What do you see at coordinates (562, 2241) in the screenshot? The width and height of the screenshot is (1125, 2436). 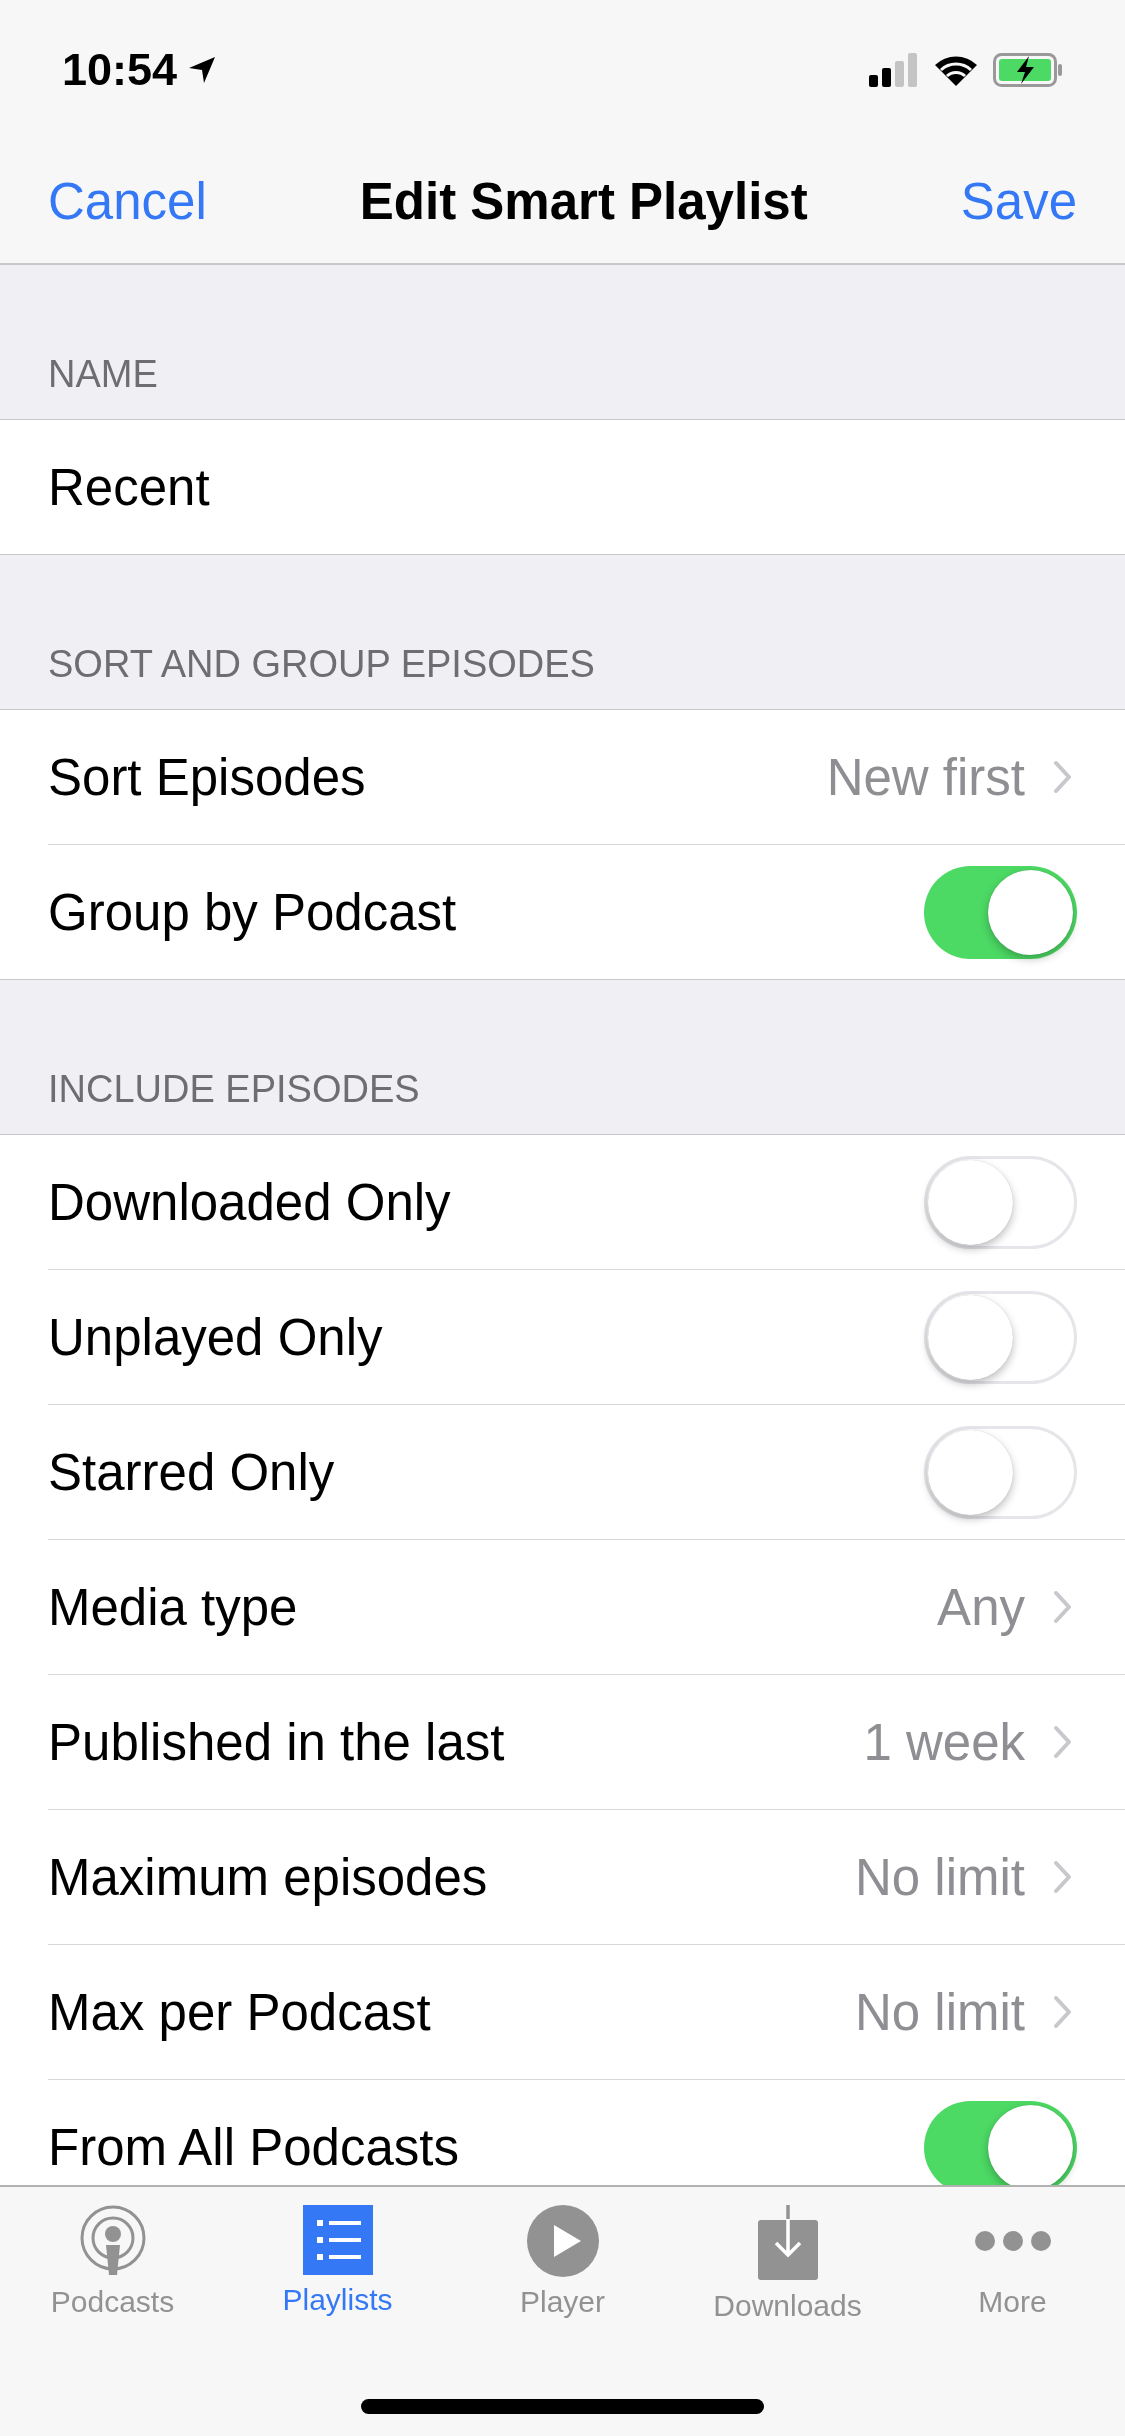 I see `play-icon` at bounding box center [562, 2241].